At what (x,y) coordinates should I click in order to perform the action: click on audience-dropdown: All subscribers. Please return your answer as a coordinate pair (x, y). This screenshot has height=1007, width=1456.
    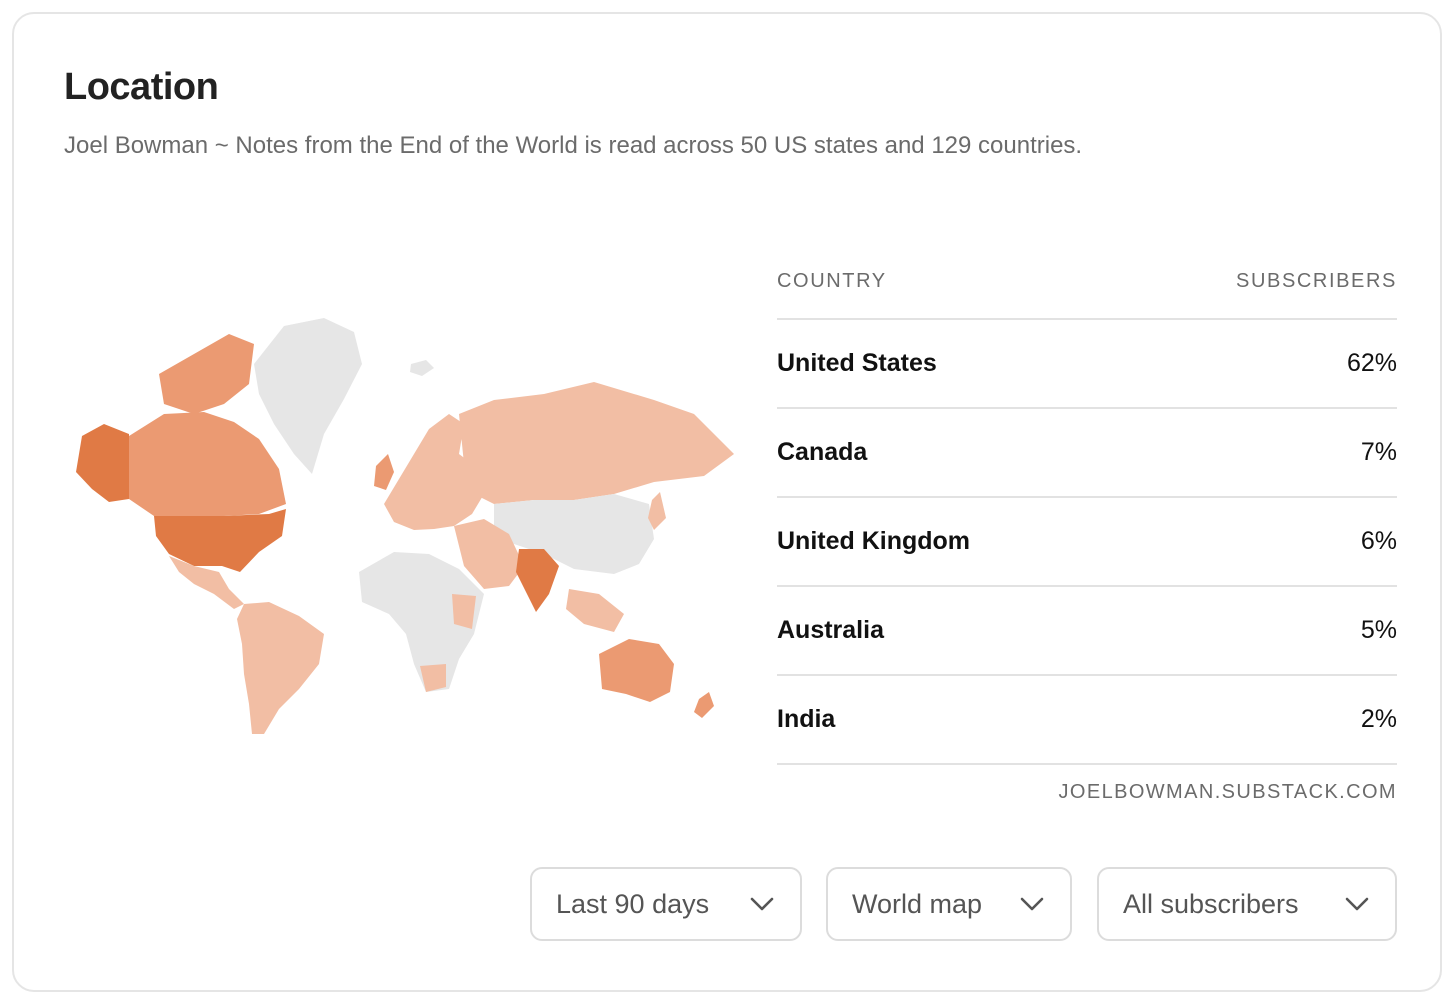
    Looking at the image, I should click on (1247, 904).